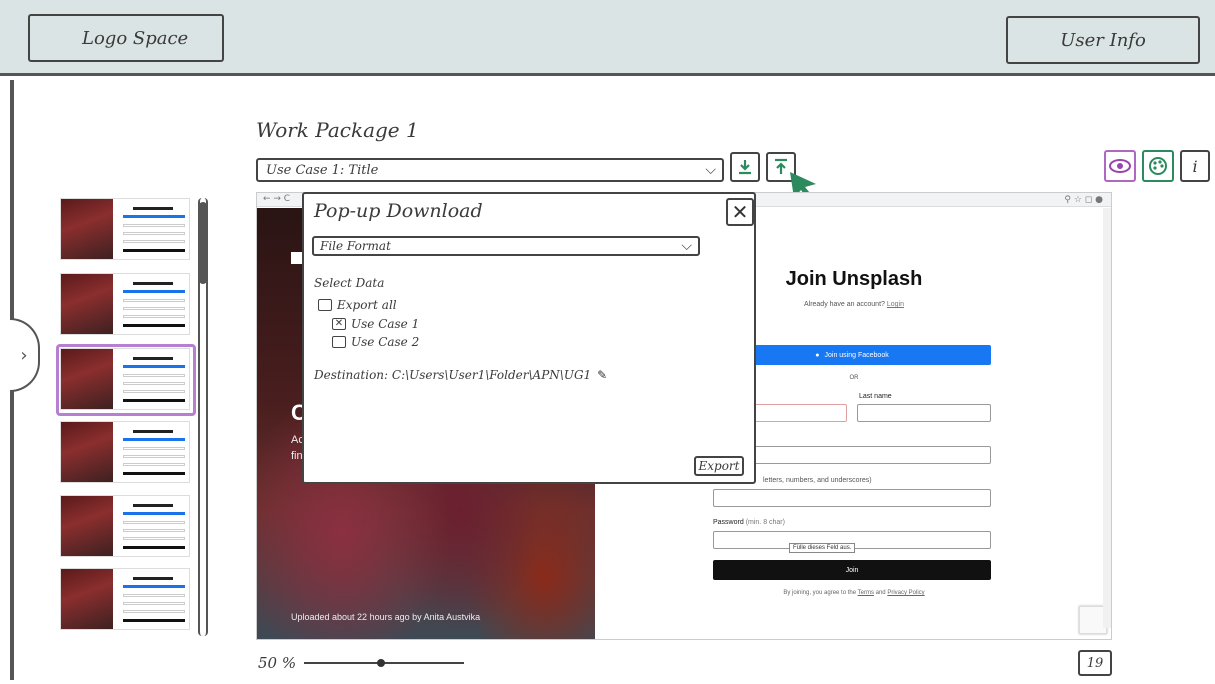  What do you see at coordinates (322, 170) in the screenshot?
I see `use-case-selected-label: Use Case 1: Title` at bounding box center [322, 170].